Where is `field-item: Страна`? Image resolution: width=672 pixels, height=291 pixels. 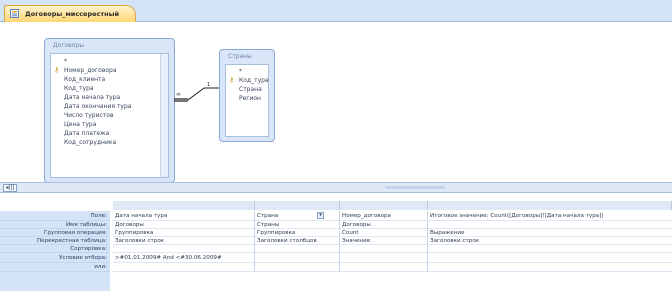
field-item: Страна is located at coordinates (247, 89).